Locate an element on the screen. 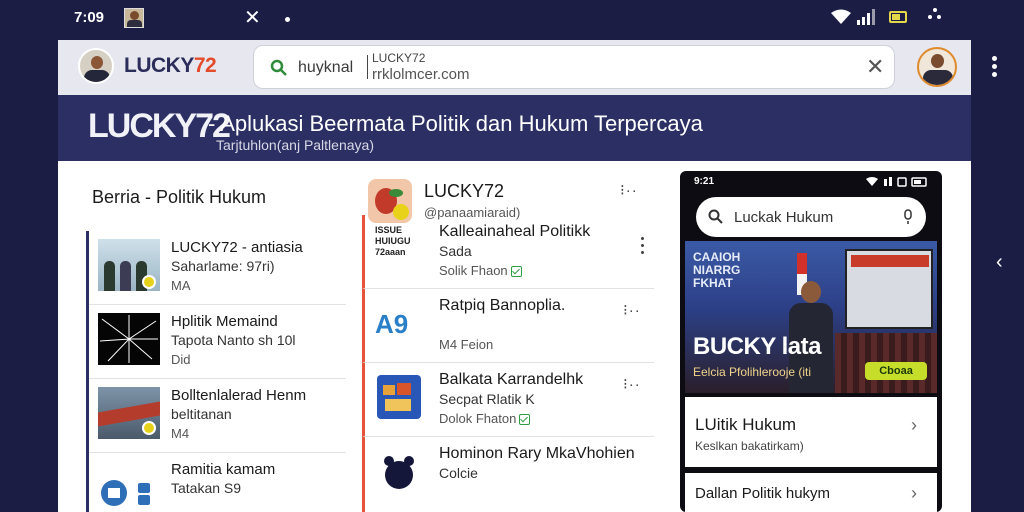 The height and width of the screenshot is (512, 1024). item-subtitle: Secpat Rlatik K is located at coordinates (487, 399).